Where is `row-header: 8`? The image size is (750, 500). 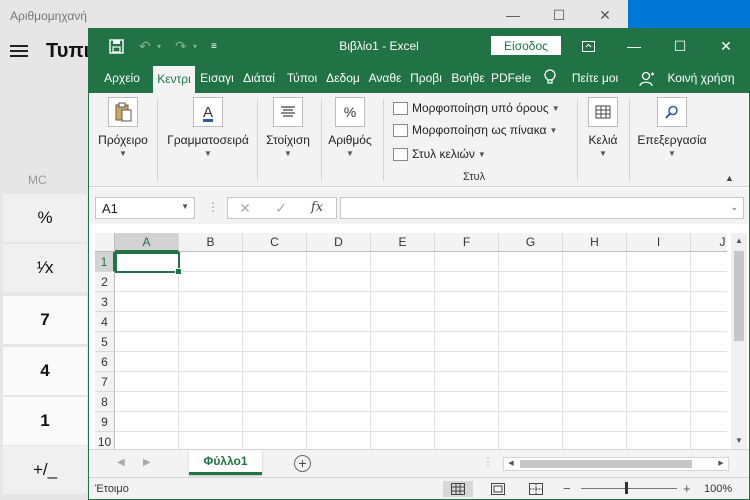
row-header: 8 is located at coordinates (105, 402).